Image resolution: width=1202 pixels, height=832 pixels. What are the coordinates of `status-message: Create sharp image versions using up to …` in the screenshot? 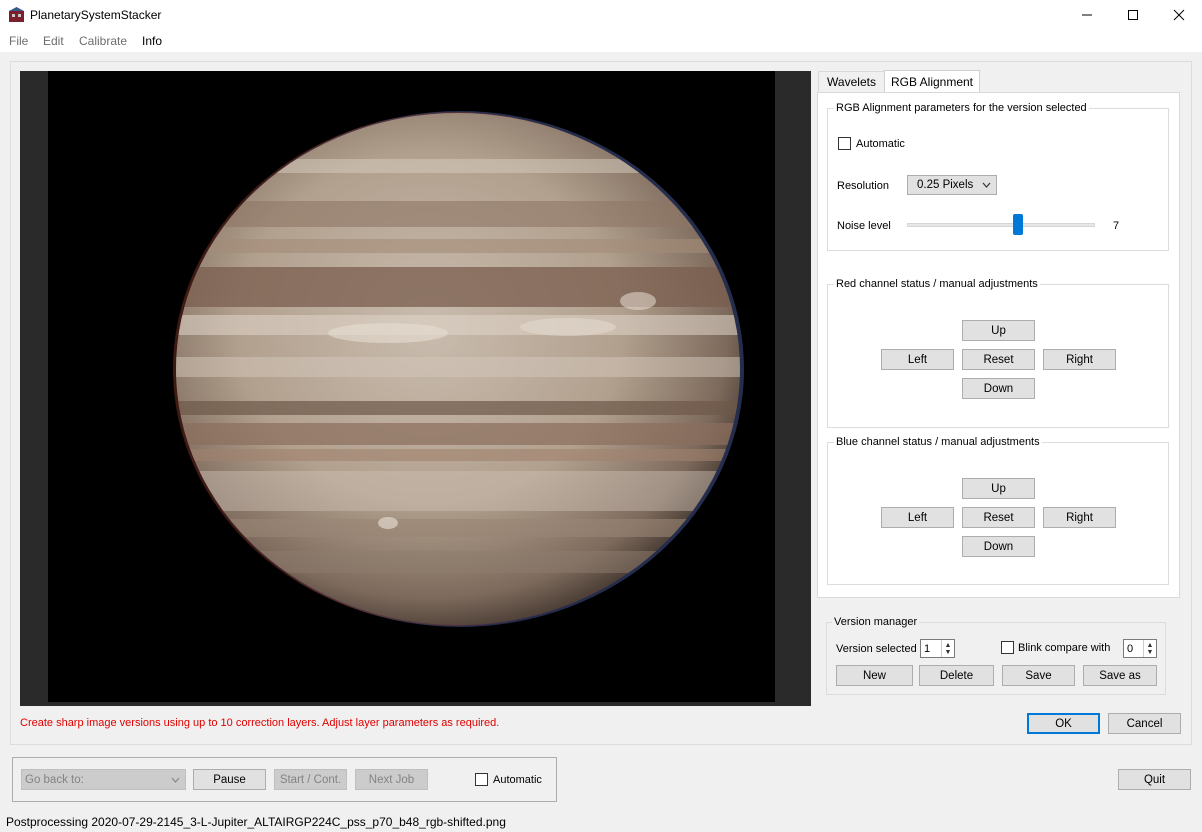 It's located at (260, 723).